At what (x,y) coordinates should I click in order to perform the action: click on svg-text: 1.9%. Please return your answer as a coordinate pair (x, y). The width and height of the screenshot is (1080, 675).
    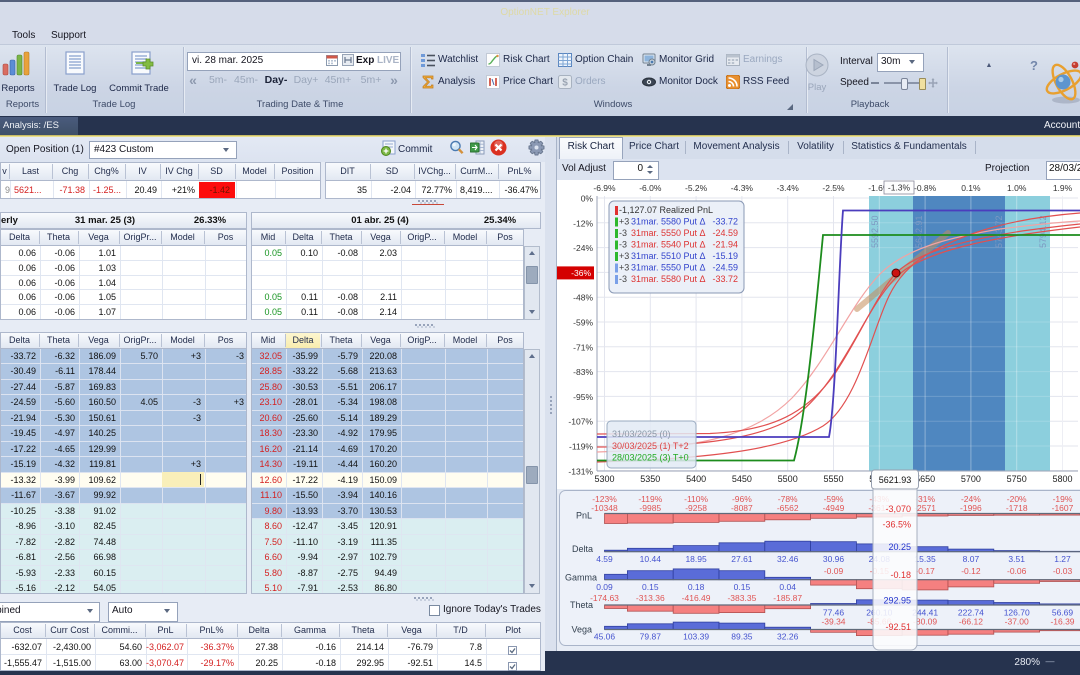
    Looking at the image, I should click on (1063, 188).